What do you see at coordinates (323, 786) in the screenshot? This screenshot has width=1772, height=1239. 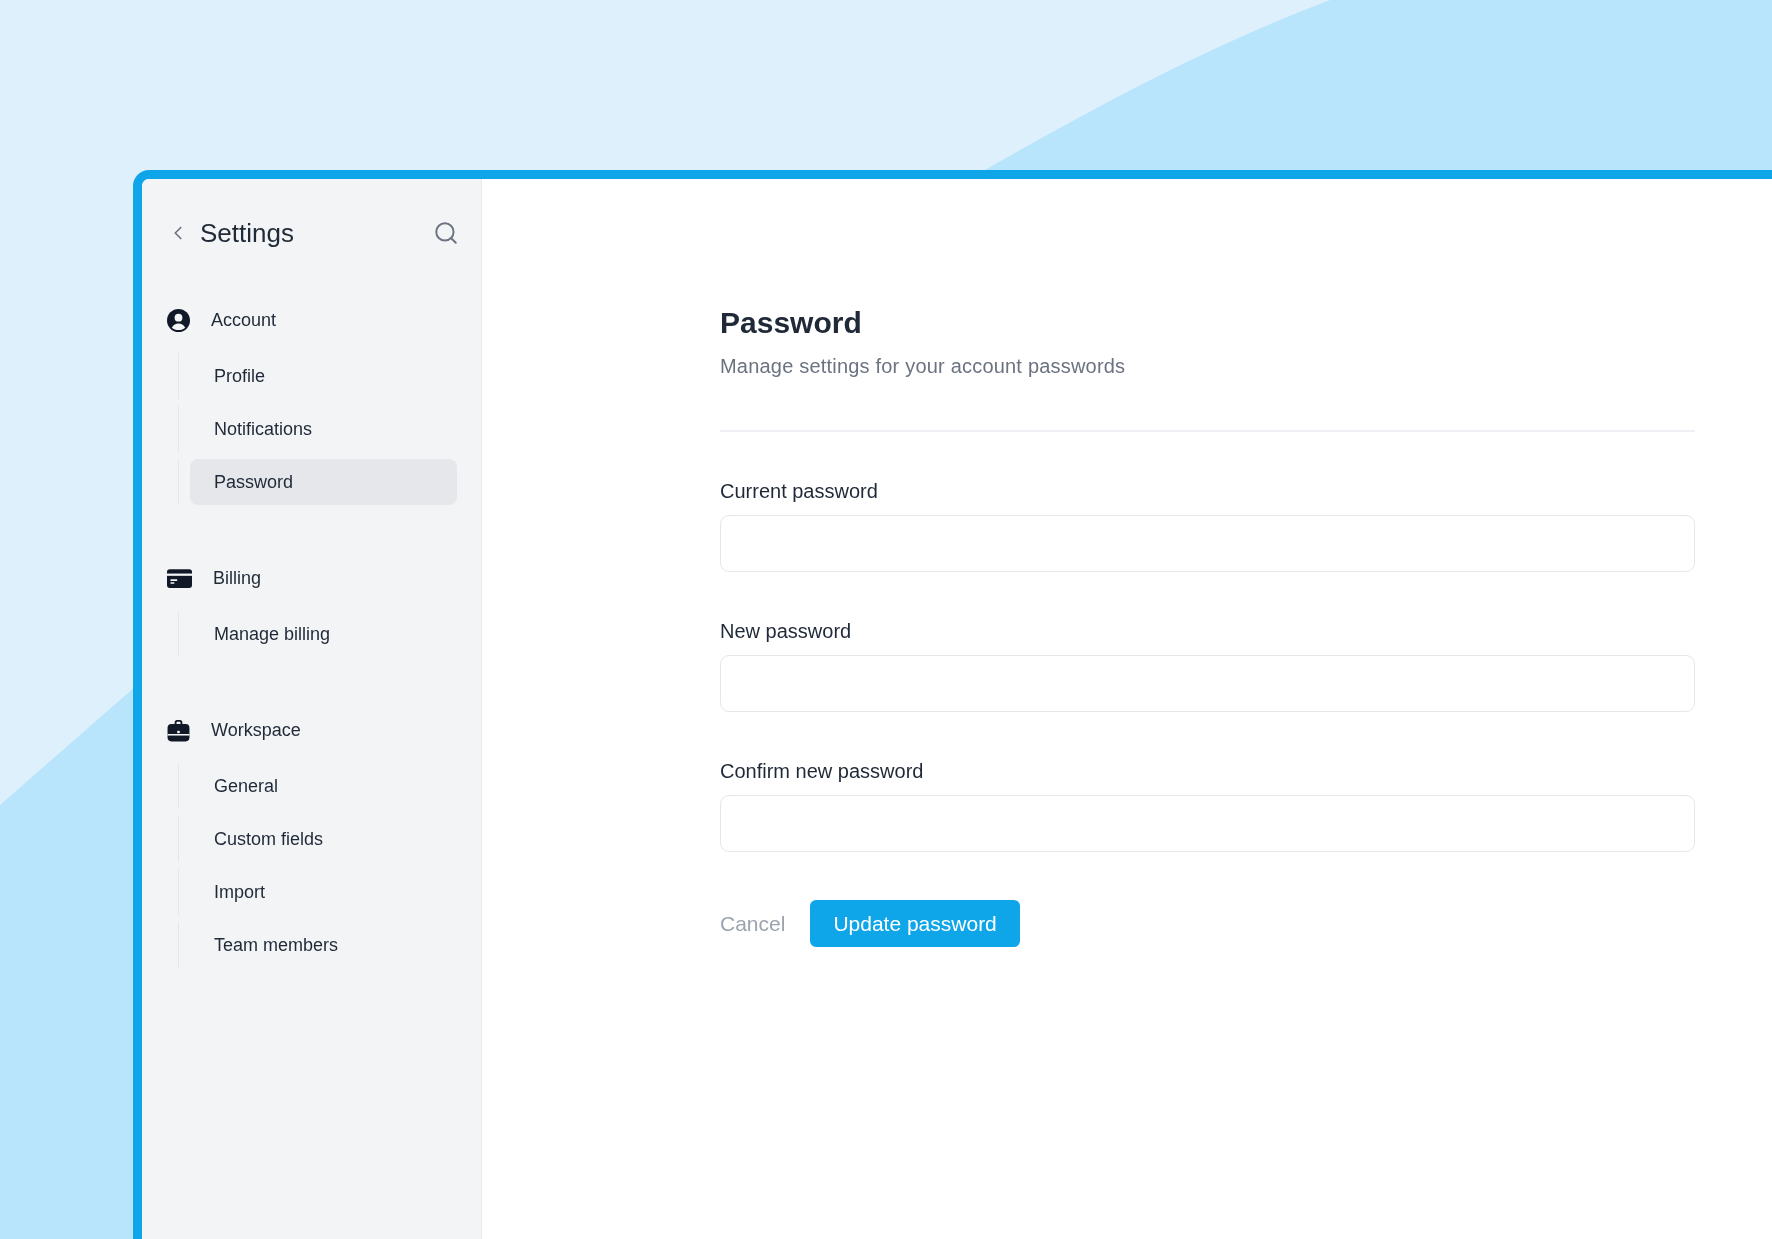 I see `sidebar-item: General` at bounding box center [323, 786].